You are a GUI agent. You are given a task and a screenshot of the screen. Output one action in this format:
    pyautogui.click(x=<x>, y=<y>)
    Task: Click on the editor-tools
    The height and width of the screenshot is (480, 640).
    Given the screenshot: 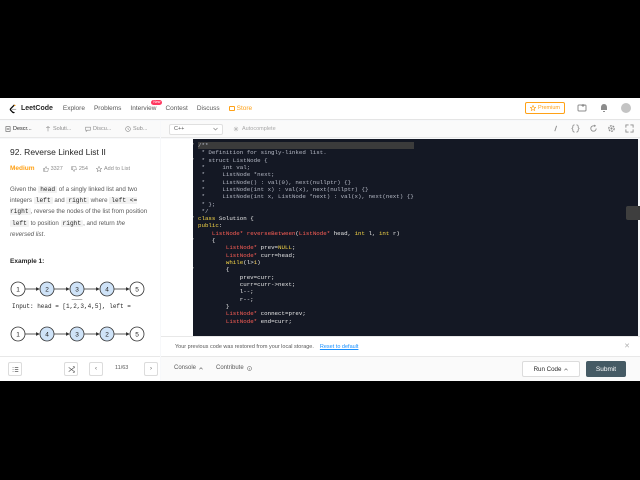 What is the action you would take?
    pyautogui.click(x=593, y=128)
    